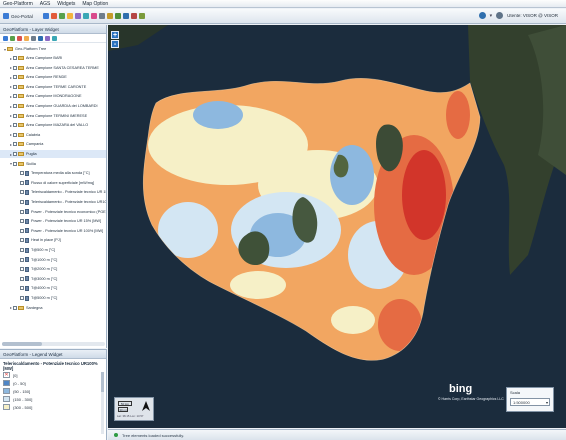 The height and width of the screenshot is (440, 566). I want to click on tree-layer-item: Heat in place [PJ], so click(30, 240).